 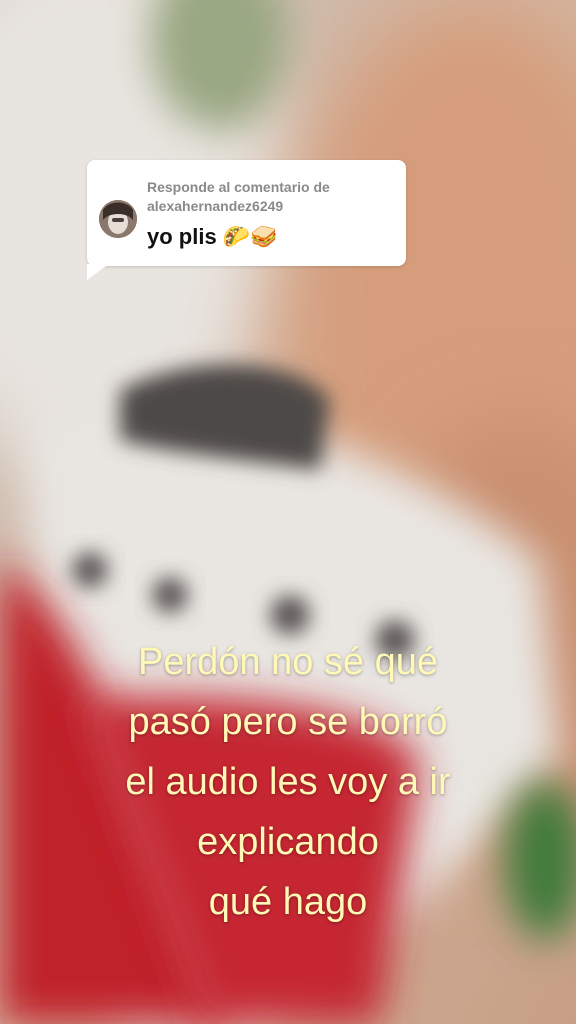 I want to click on avatar, so click(x=118, y=219).